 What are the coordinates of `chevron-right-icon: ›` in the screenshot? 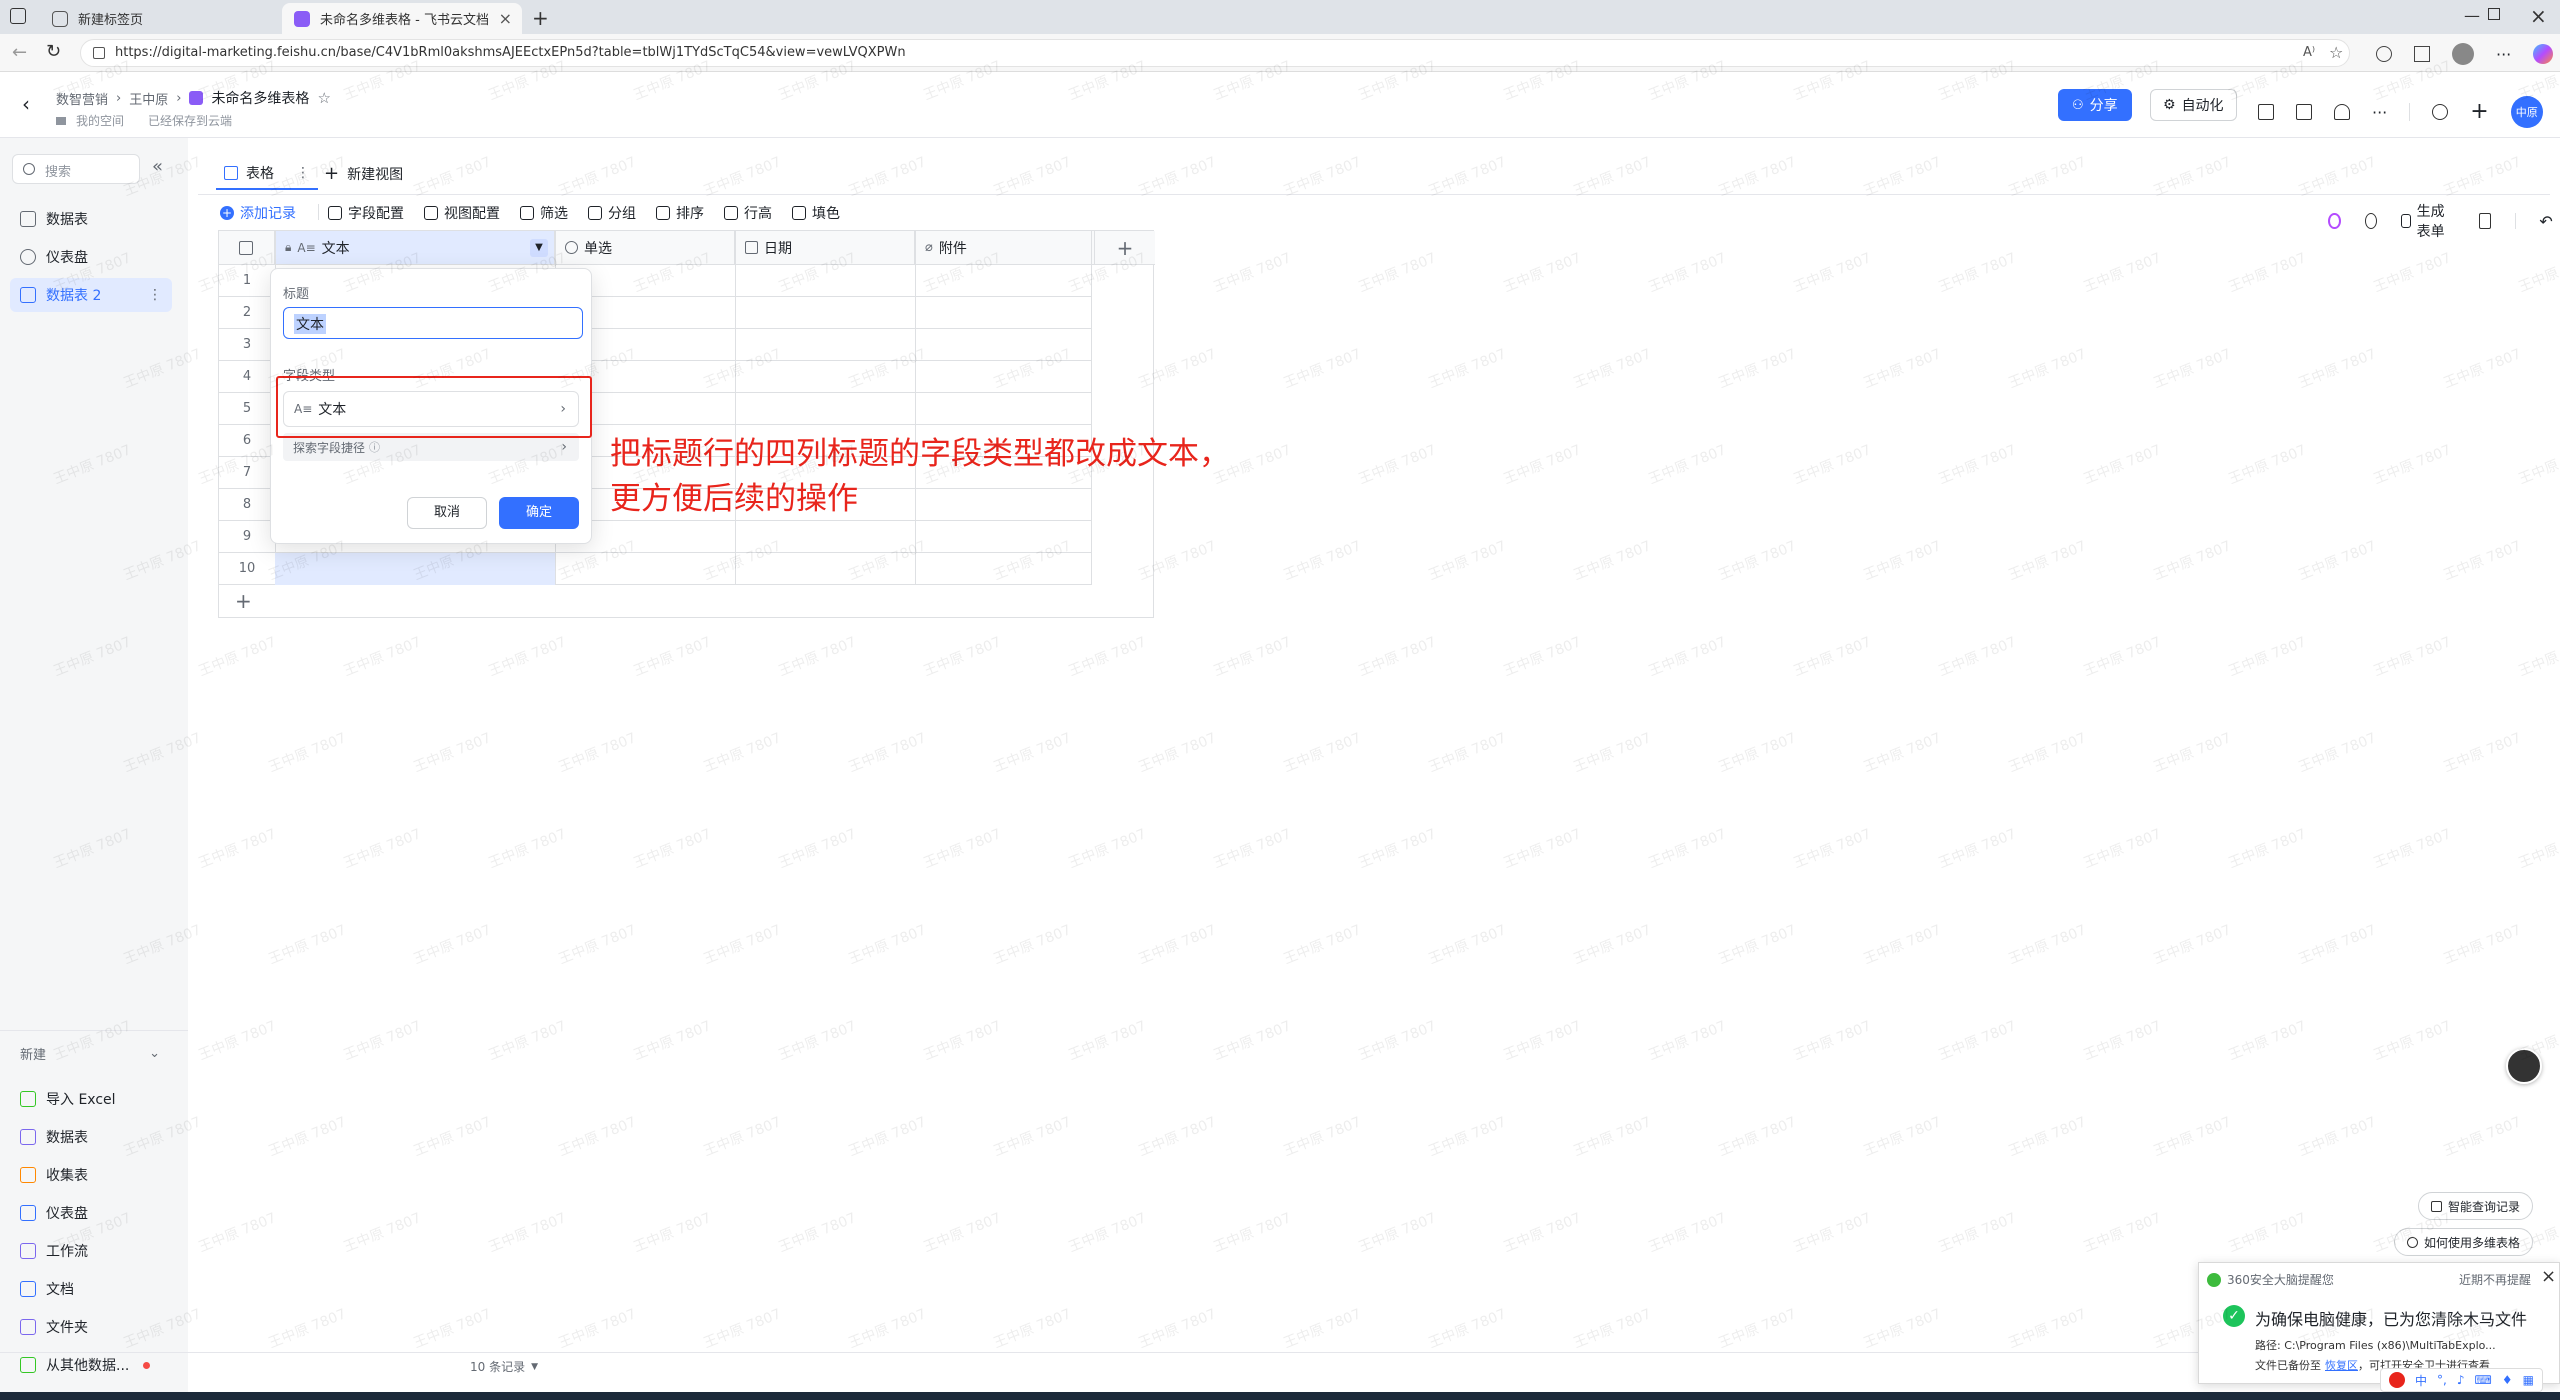 It's located at (119, 98).